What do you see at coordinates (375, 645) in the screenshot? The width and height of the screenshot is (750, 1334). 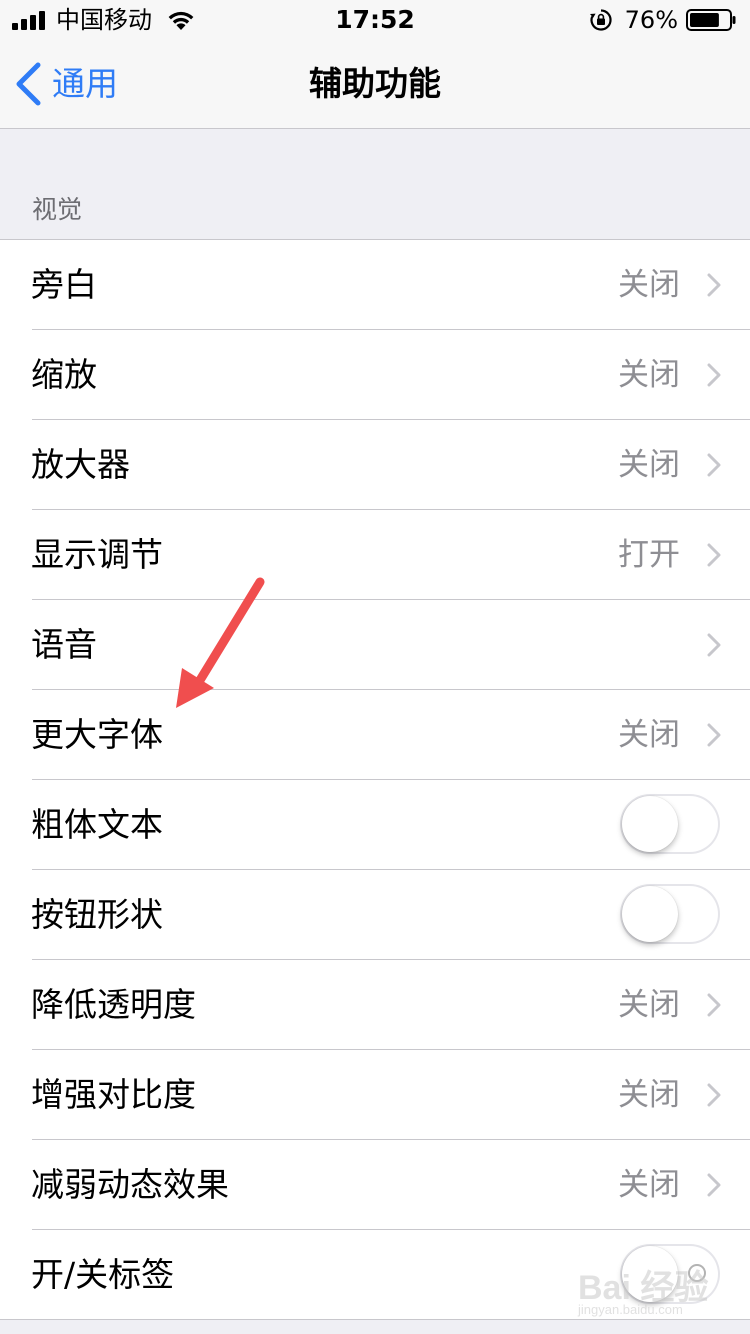 I see `row-speech: 语音` at bounding box center [375, 645].